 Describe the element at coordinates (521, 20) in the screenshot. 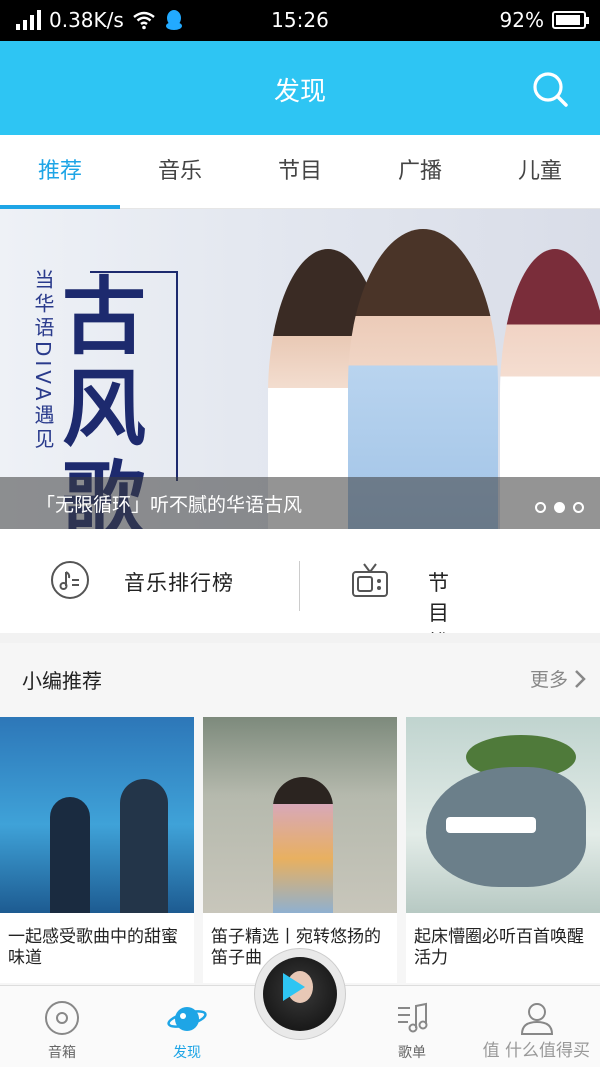

I see `battery-percent: 92%` at that location.